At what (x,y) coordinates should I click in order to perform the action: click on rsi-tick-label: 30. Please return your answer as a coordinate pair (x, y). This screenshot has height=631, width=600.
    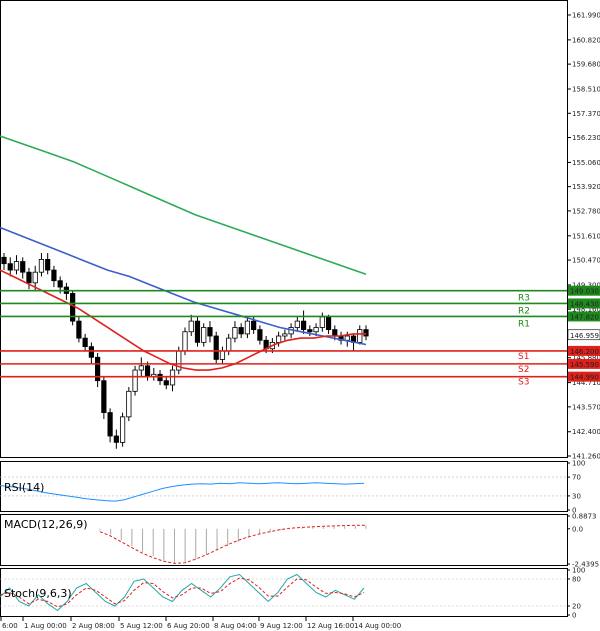
    Looking at the image, I should click on (576, 496).